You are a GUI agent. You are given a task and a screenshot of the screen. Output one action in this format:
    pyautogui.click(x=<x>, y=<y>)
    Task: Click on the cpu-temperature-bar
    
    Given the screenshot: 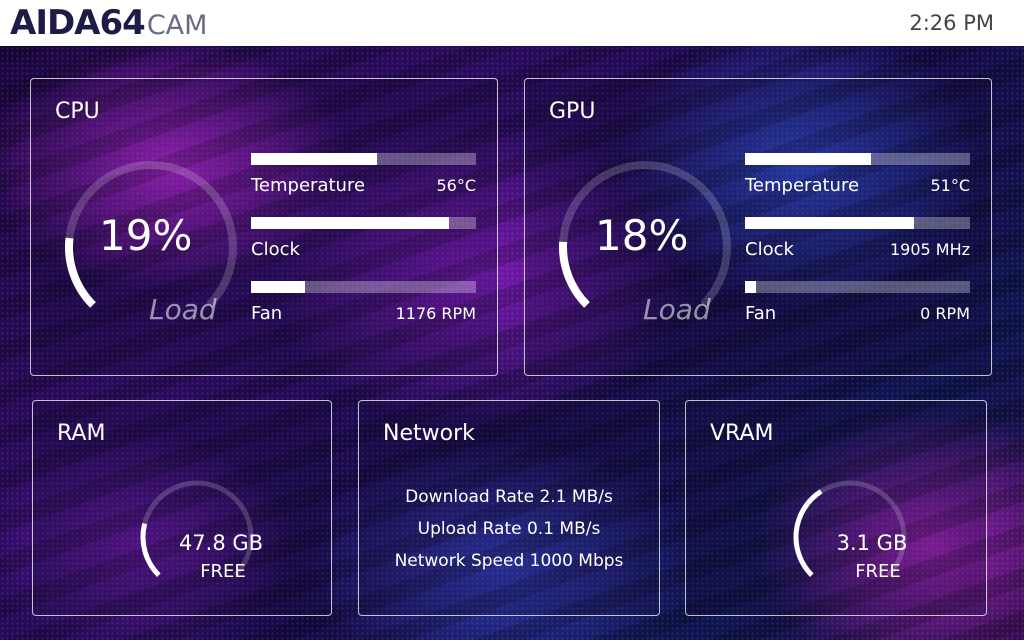 What is the action you would take?
    pyautogui.click(x=363, y=159)
    